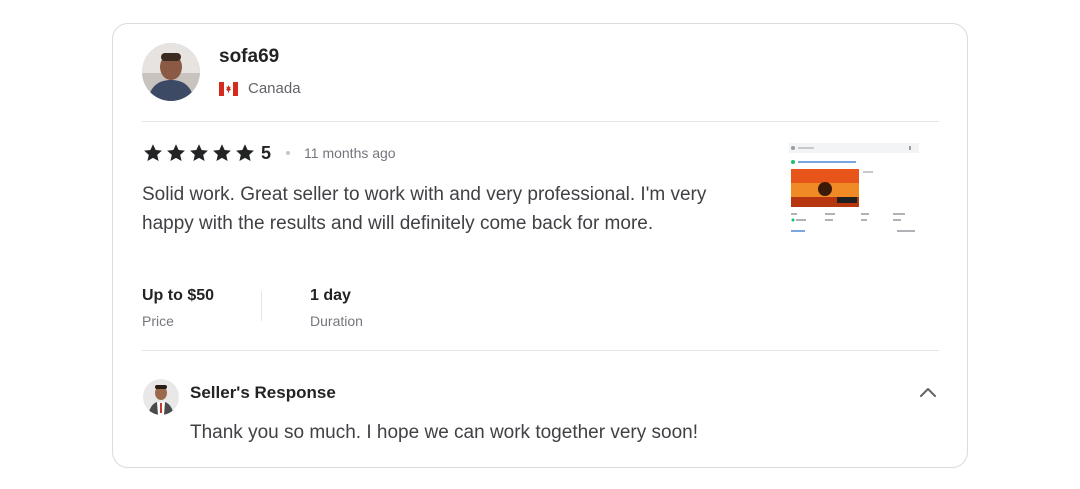 The image size is (1080, 489). I want to click on price-value: Up to $50, so click(178, 295).